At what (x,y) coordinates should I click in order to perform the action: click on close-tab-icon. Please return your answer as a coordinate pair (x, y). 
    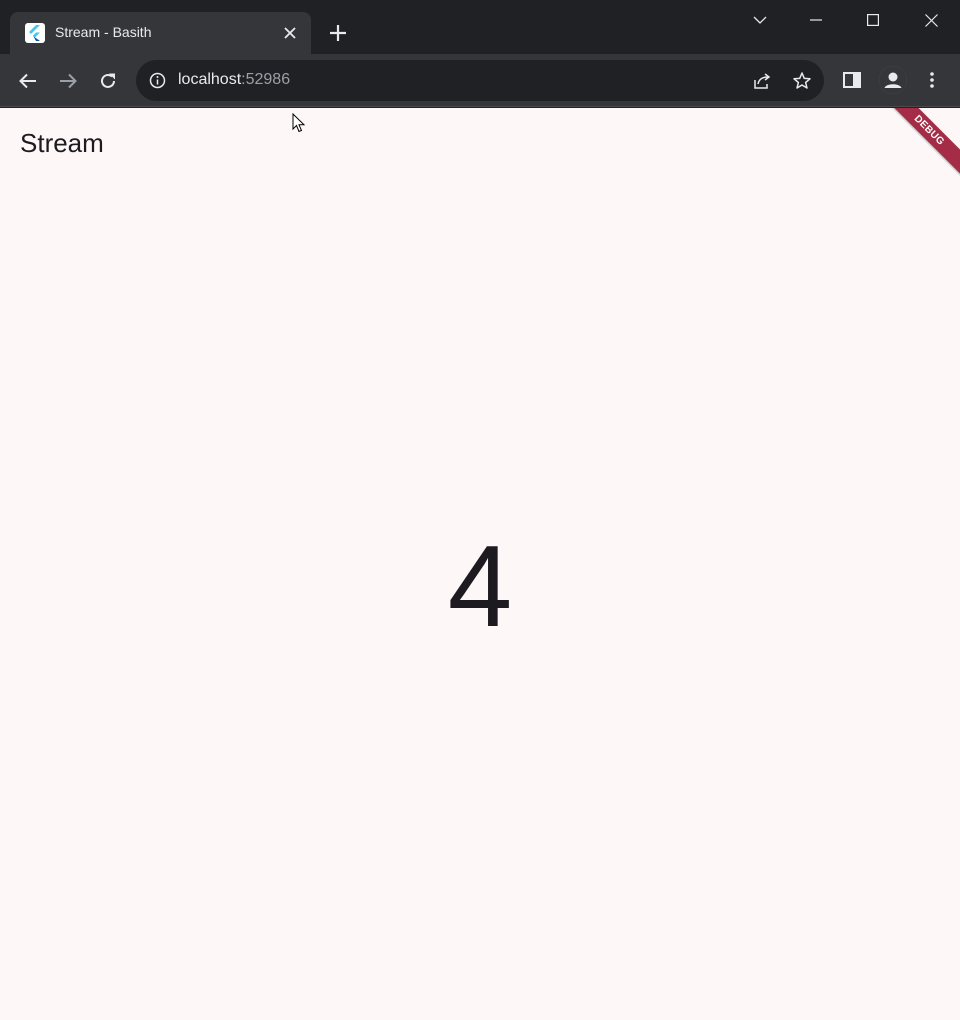
    Looking at the image, I should click on (290, 33).